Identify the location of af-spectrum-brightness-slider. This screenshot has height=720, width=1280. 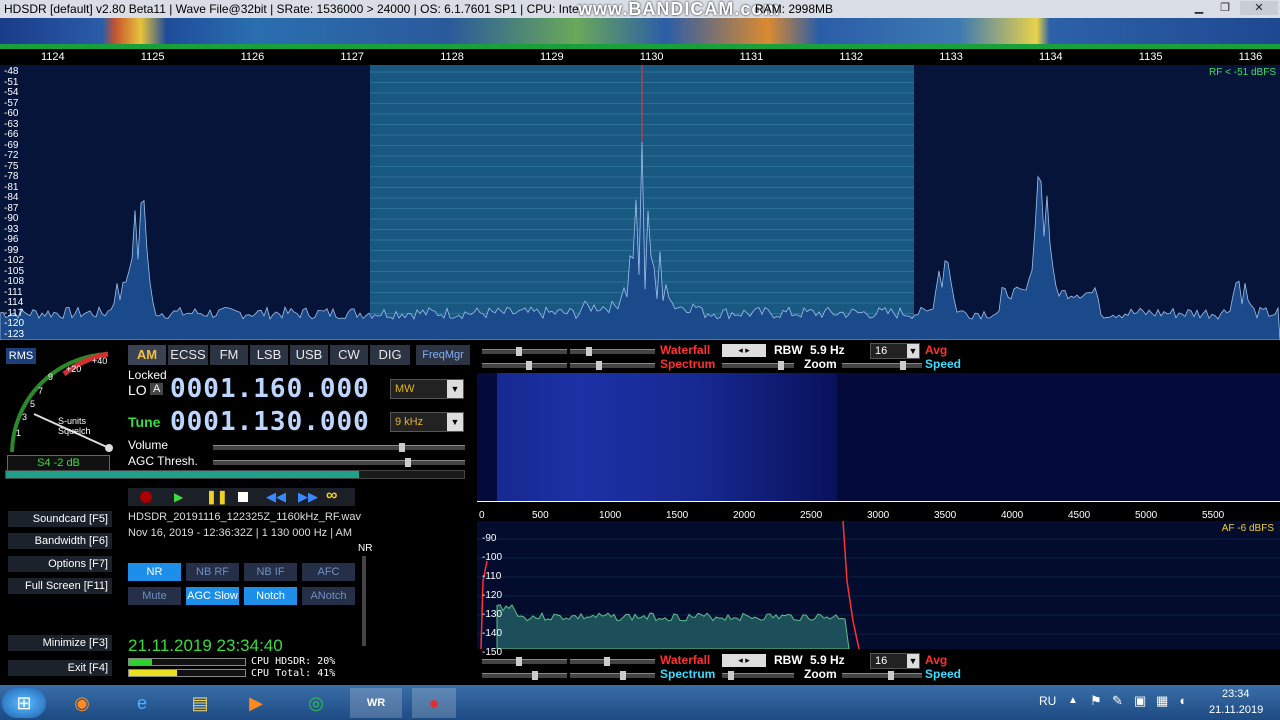
(524, 675).